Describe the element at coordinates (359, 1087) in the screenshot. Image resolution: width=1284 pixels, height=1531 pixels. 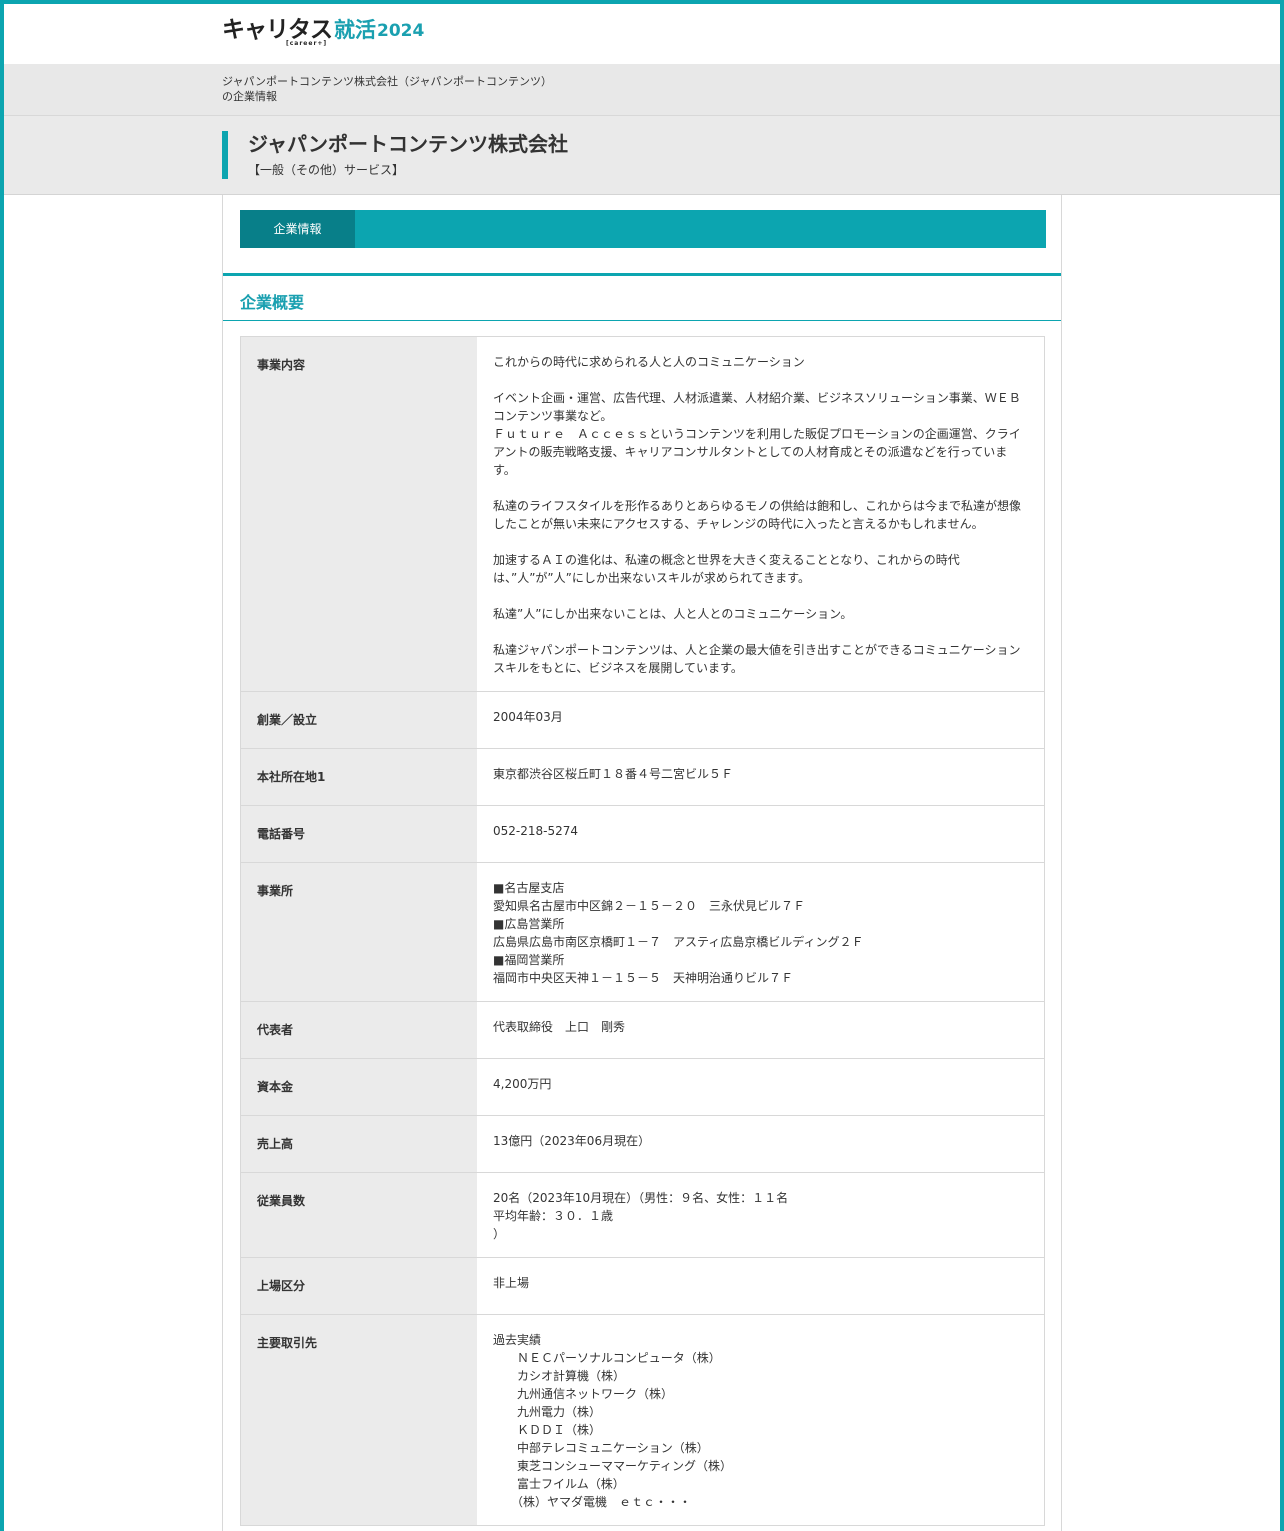
I see `row-label: 資本金` at that location.